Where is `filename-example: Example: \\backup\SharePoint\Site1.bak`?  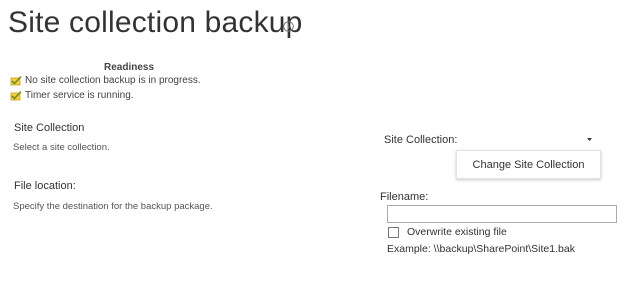 filename-example: Example: \\backup\SharePoint\Site1.bak is located at coordinates (481, 249).